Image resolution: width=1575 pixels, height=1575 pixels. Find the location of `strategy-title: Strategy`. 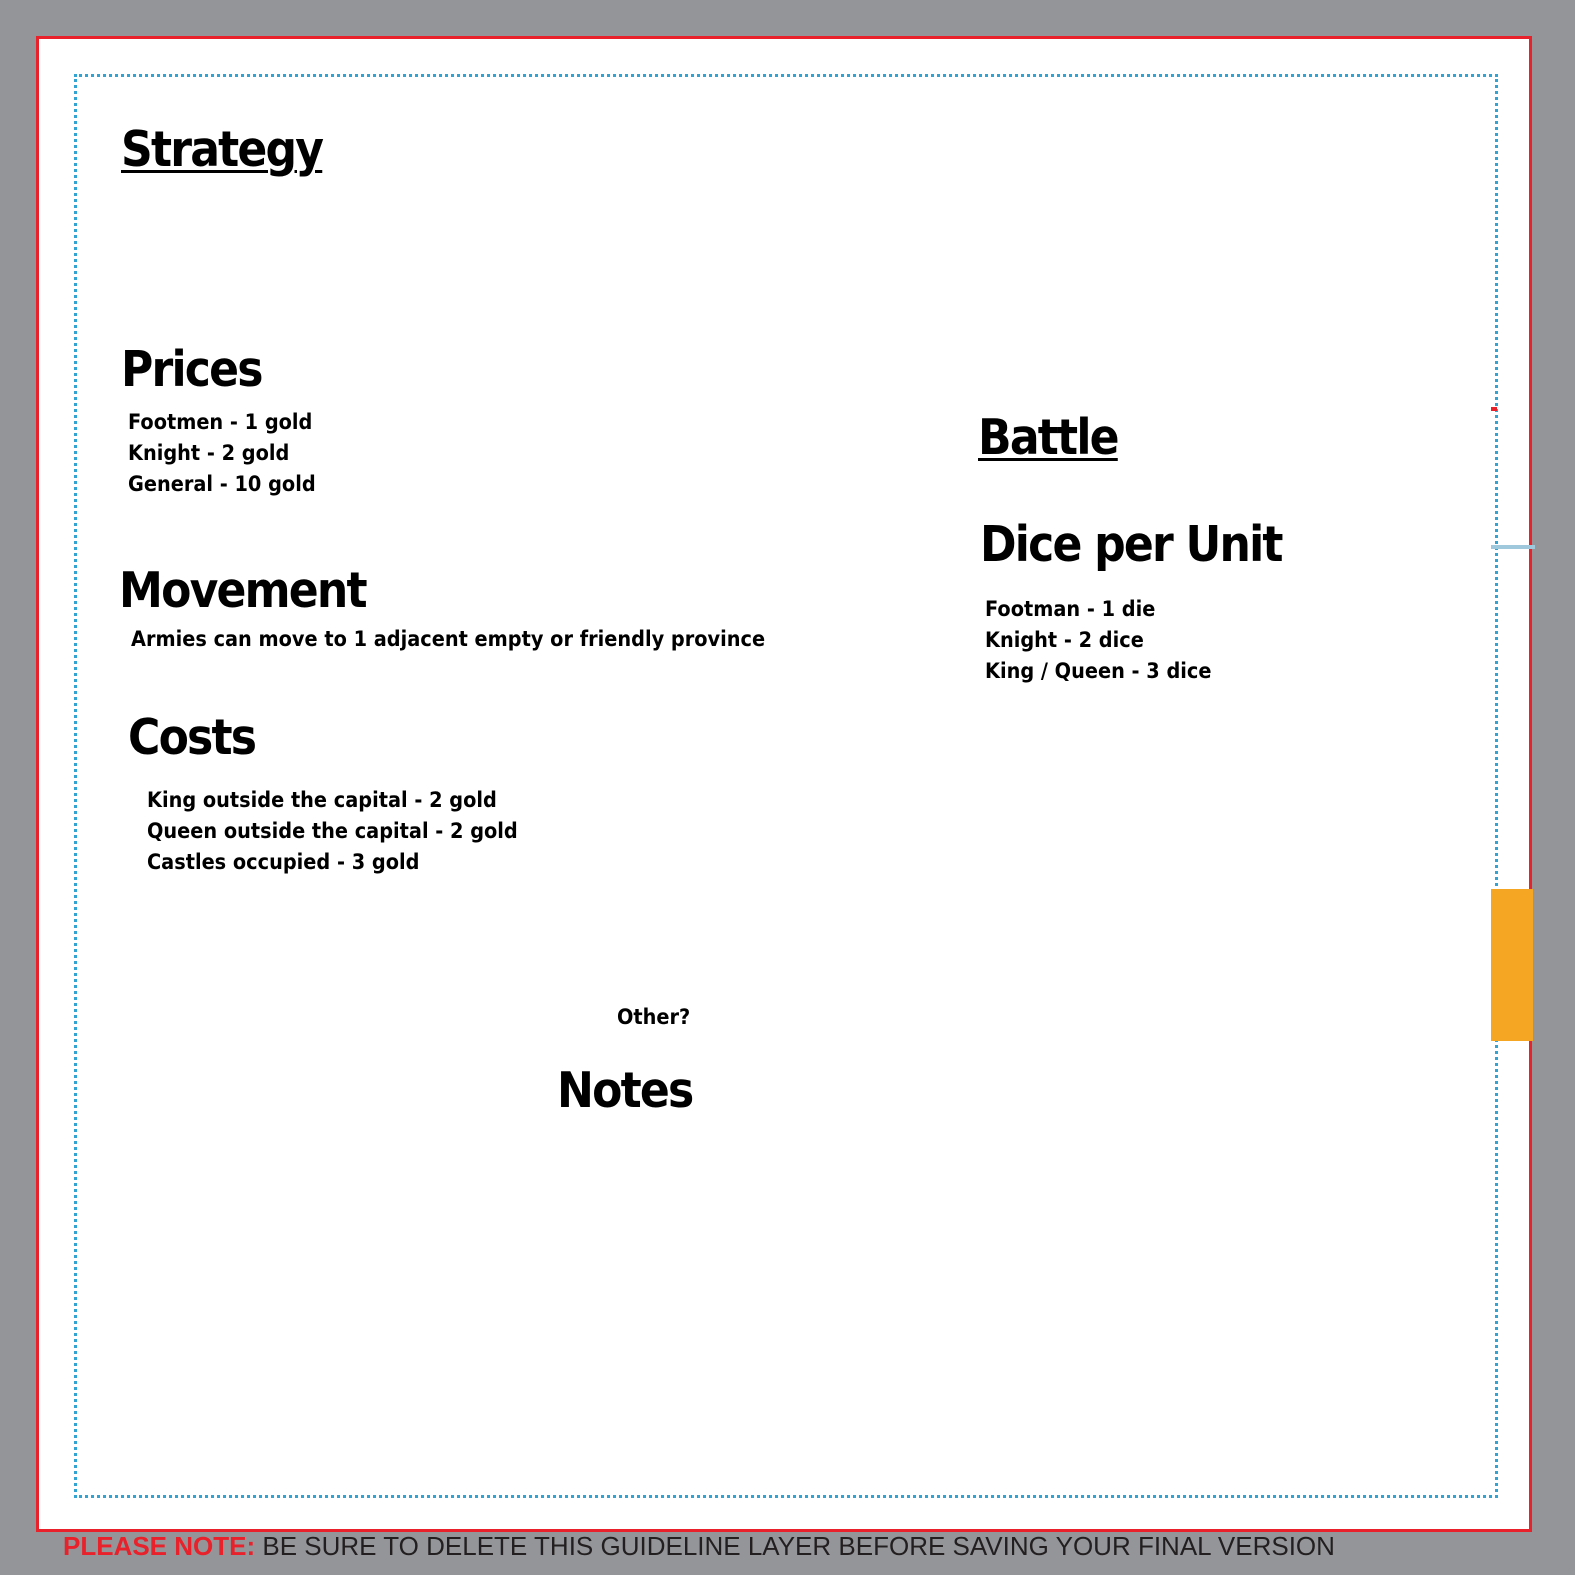

strategy-title: Strategy is located at coordinates (222, 149).